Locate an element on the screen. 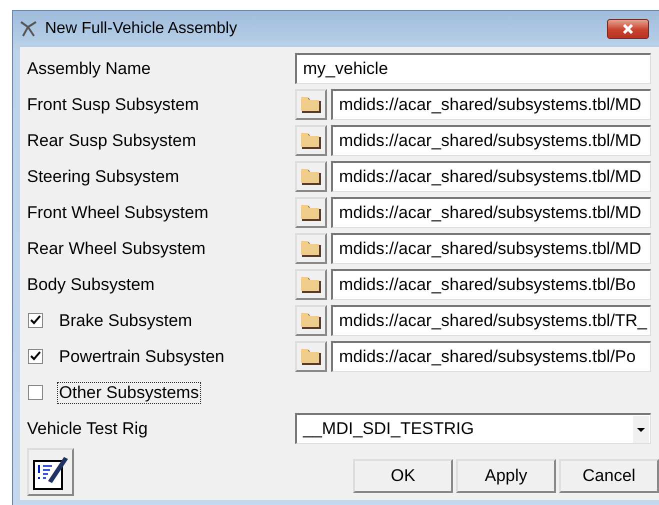 Image resolution: width=659 pixels, height=505 pixels. checkbox-label: Other Subsystems is located at coordinates (129, 393).